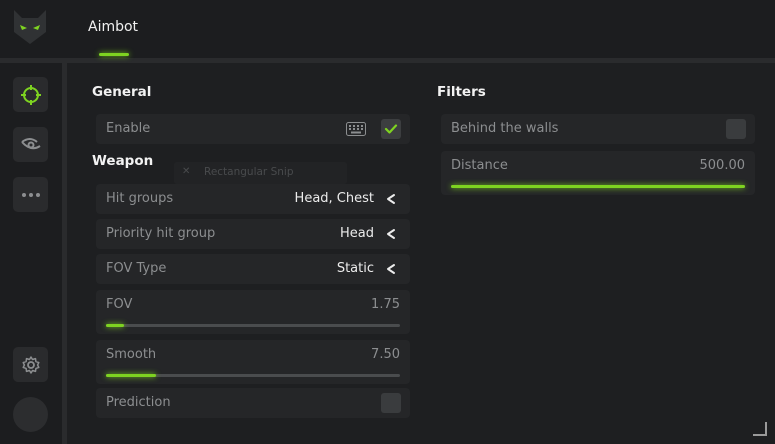 This screenshot has height=444, width=775. What do you see at coordinates (122, 92) in the screenshot?
I see `section-title-general: General` at bounding box center [122, 92].